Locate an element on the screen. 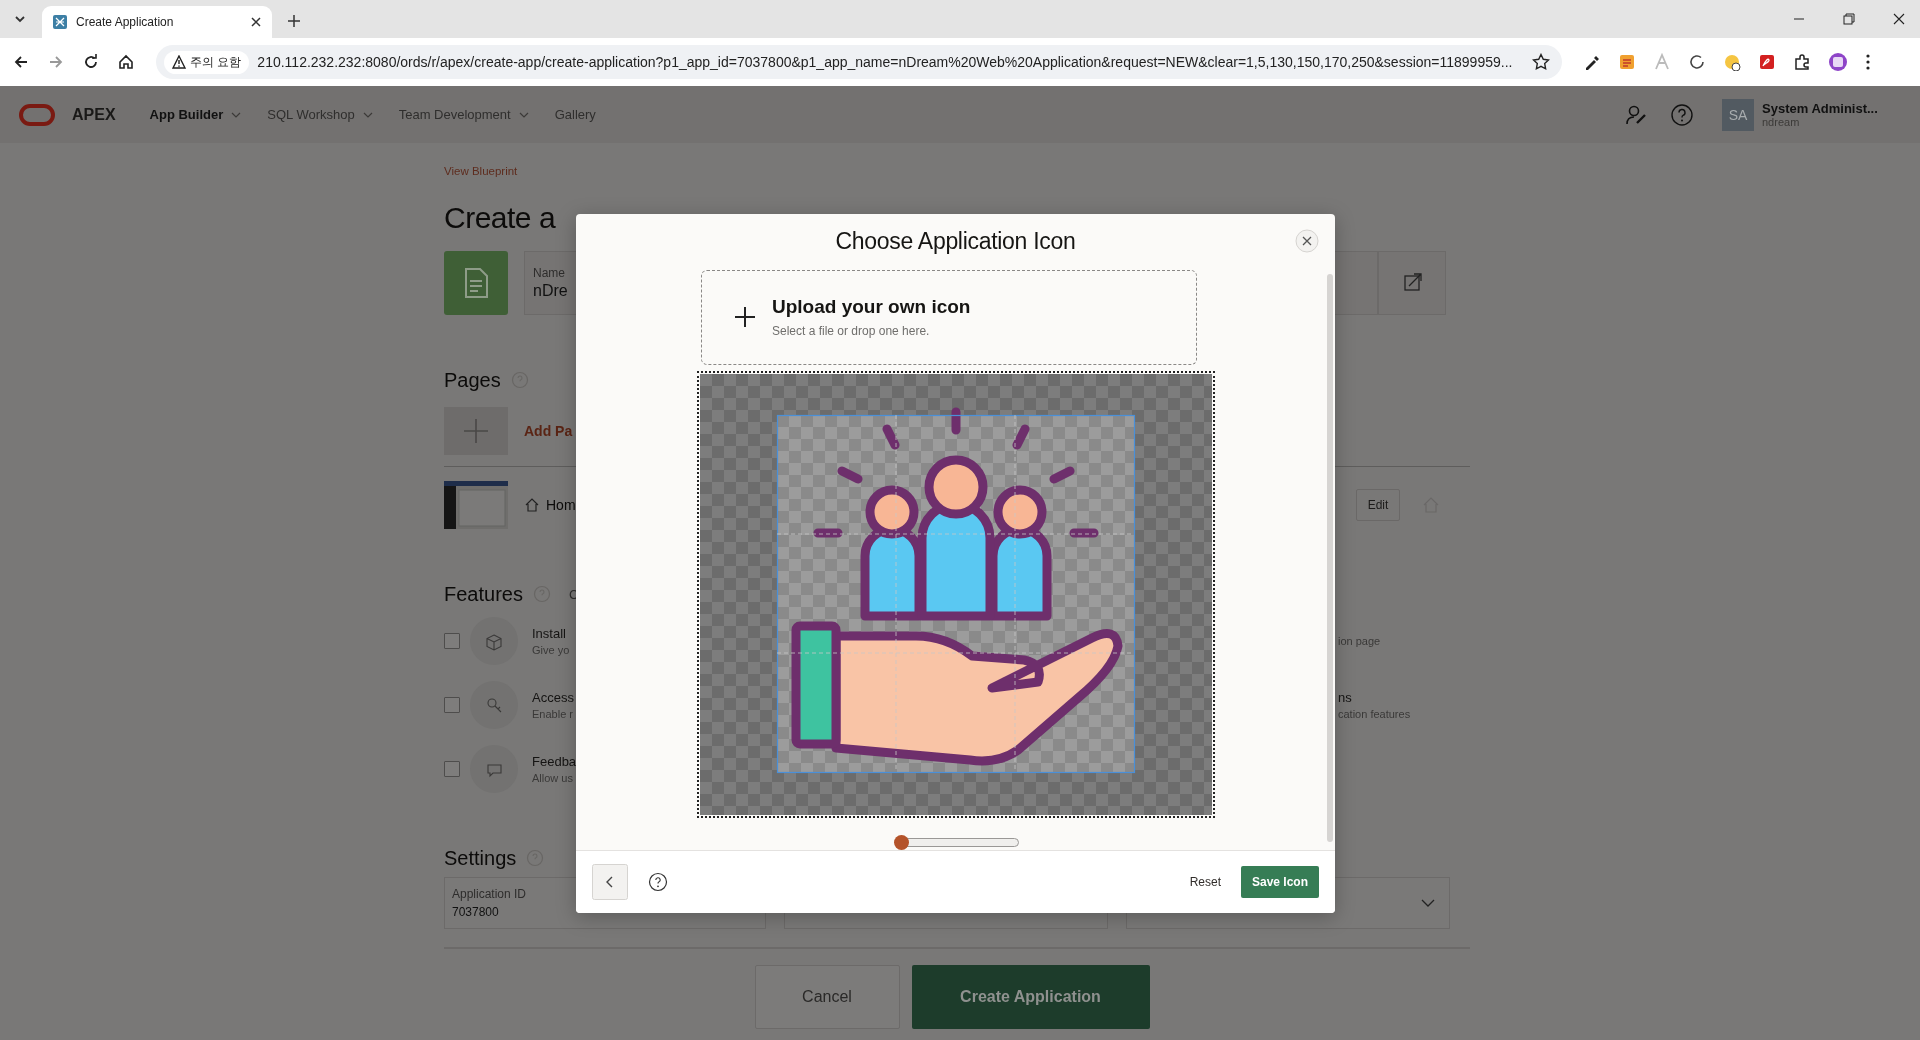  feature-description: cation features is located at coordinates (1375, 714).